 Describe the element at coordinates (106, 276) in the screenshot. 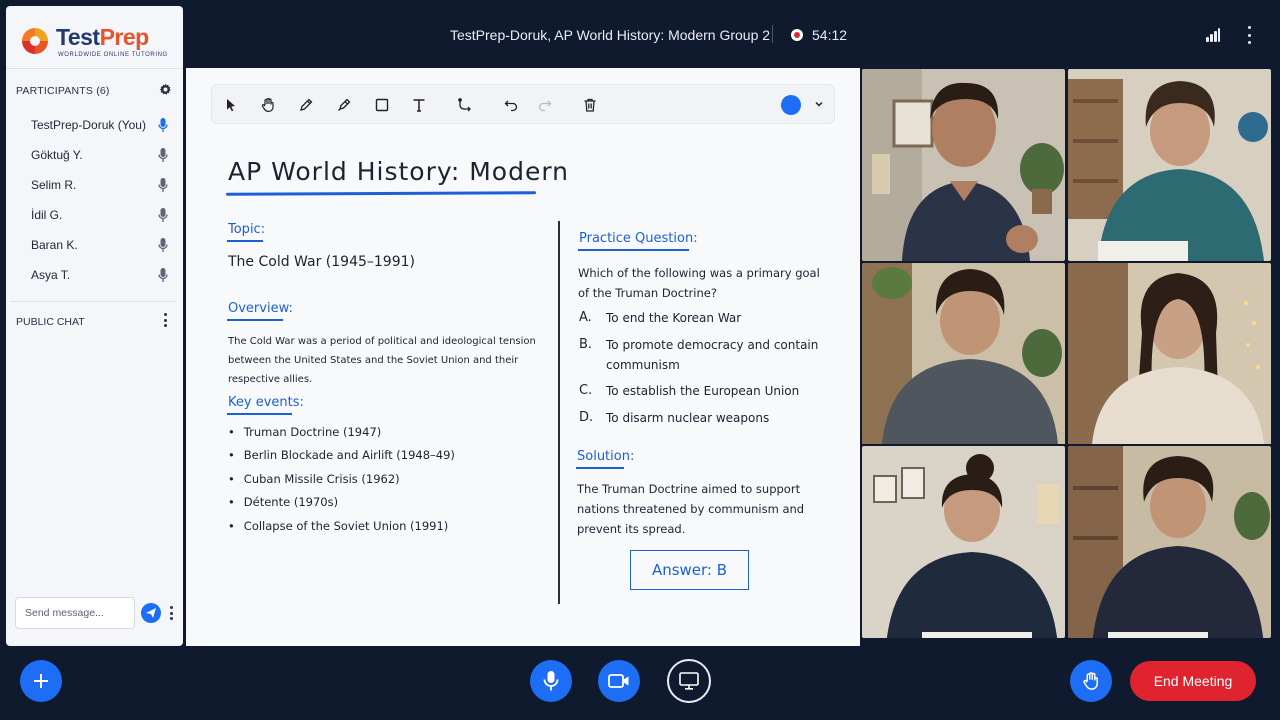

I see `participant-item: Asya T.` at that location.